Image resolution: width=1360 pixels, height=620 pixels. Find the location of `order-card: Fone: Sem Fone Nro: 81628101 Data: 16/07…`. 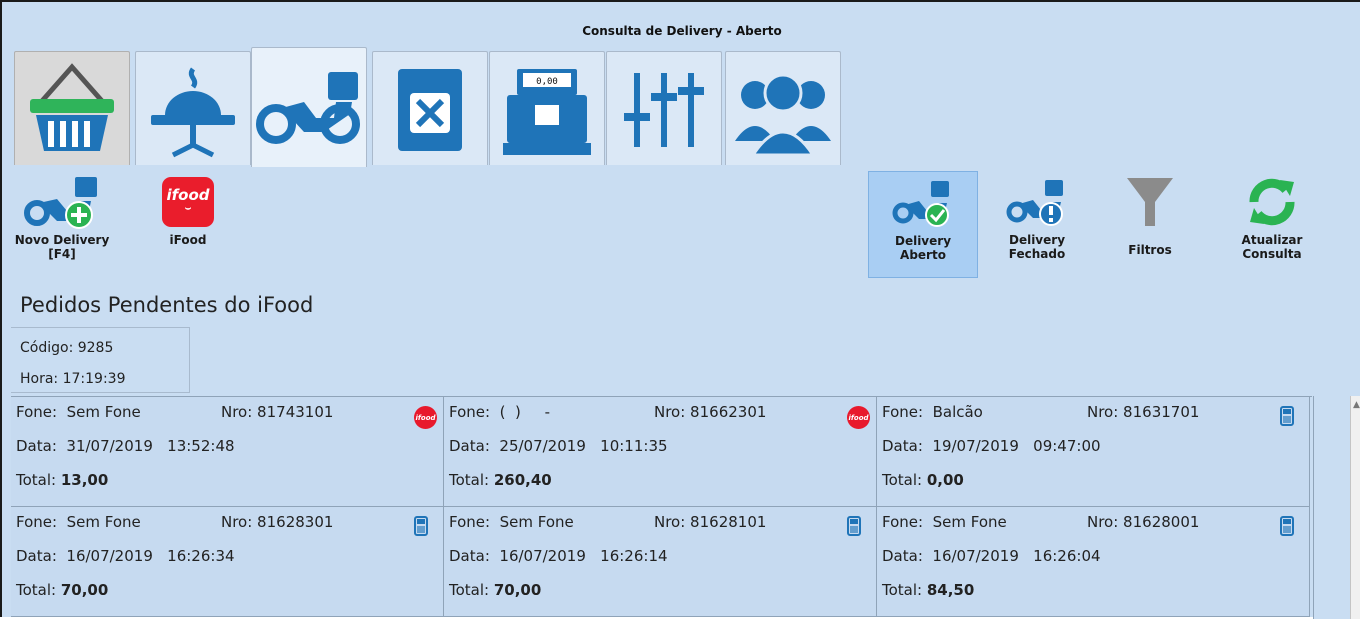

order-card: Fone: Sem Fone Nro: 81628101 Data: 16/07… is located at coordinates (660, 562).